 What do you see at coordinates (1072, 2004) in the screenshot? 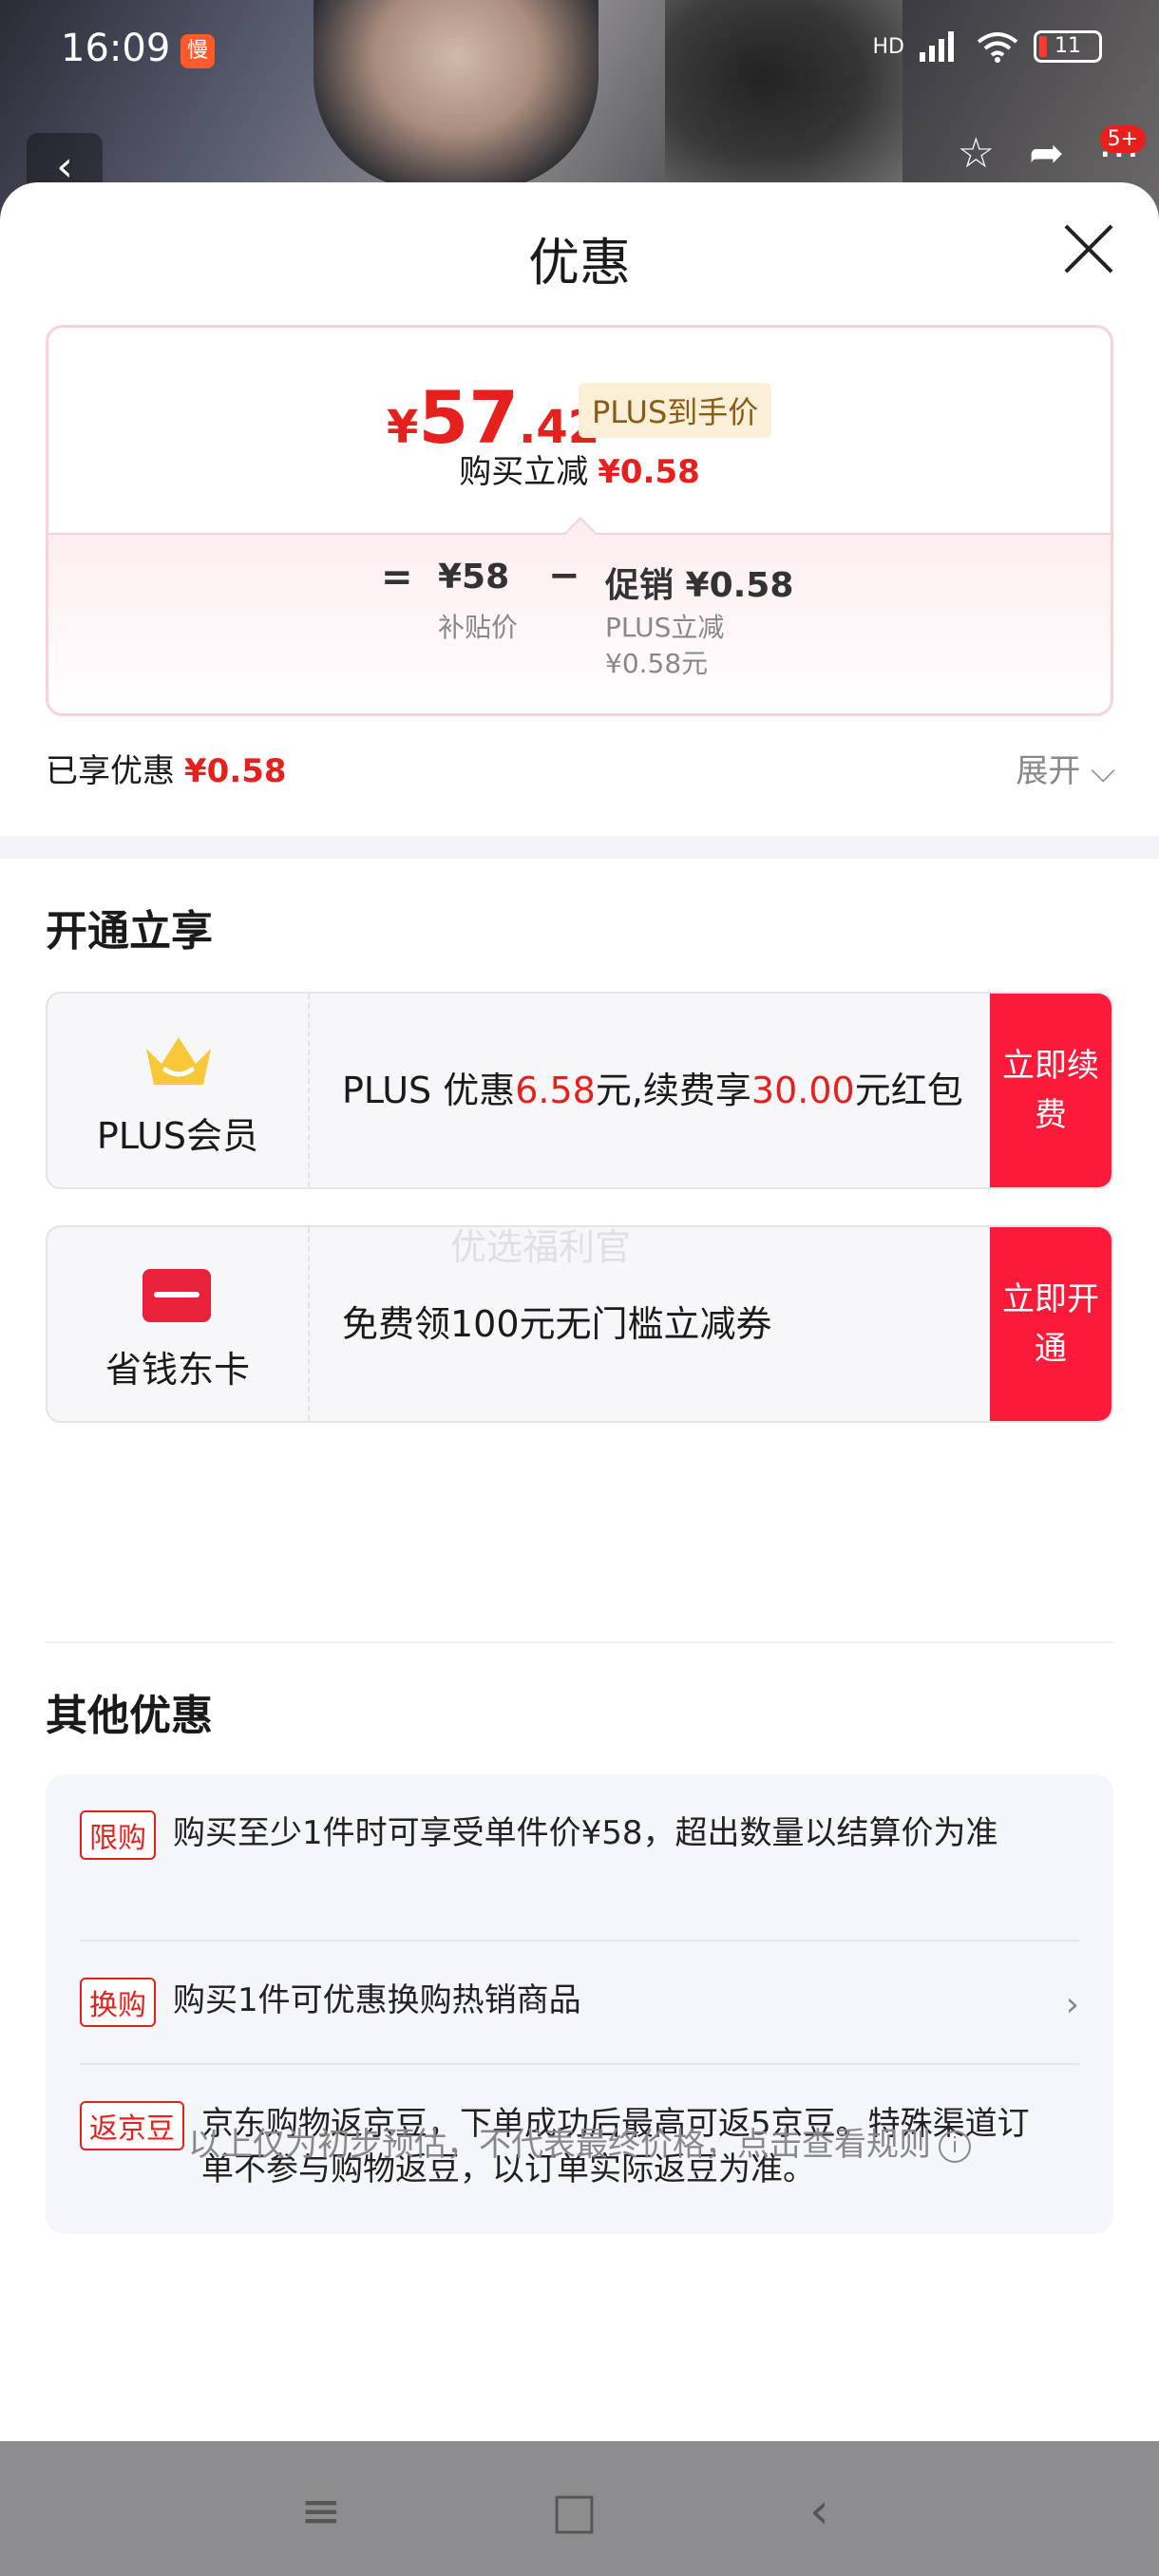
I see `chevron-right-icon: ›` at bounding box center [1072, 2004].